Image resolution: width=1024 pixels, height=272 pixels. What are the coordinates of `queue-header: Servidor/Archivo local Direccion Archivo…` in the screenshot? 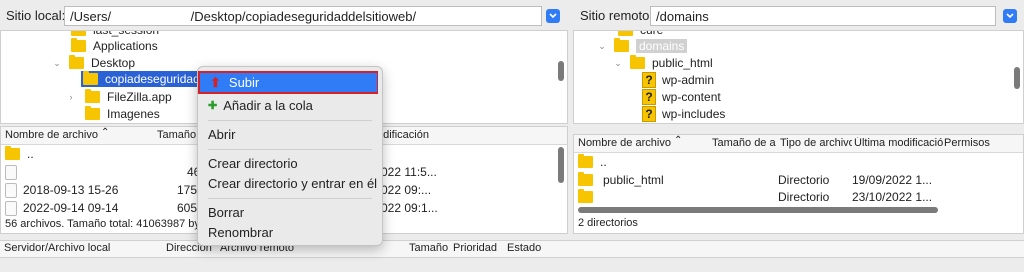 It's located at (512, 249).